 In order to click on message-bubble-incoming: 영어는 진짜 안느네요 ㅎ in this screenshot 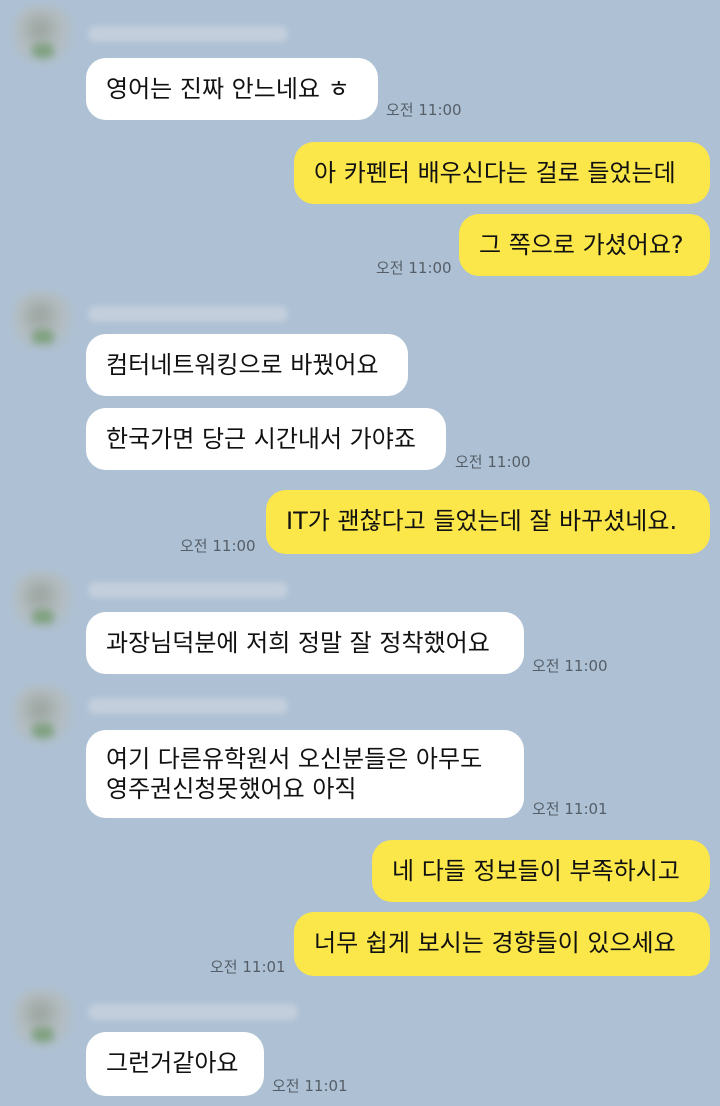, I will do `click(232, 89)`.